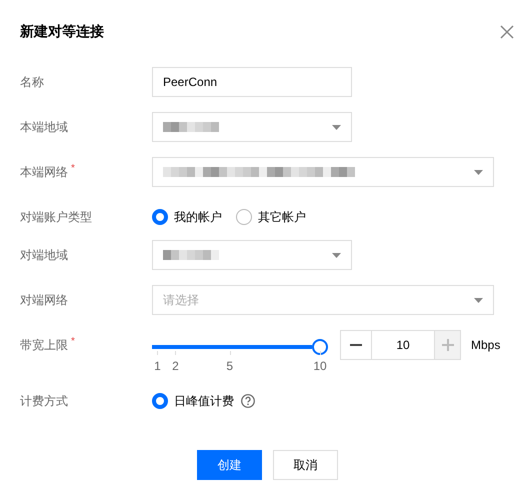 This screenshot has width=532, height=497. I want to click on slider-handle, so click(320, 347).